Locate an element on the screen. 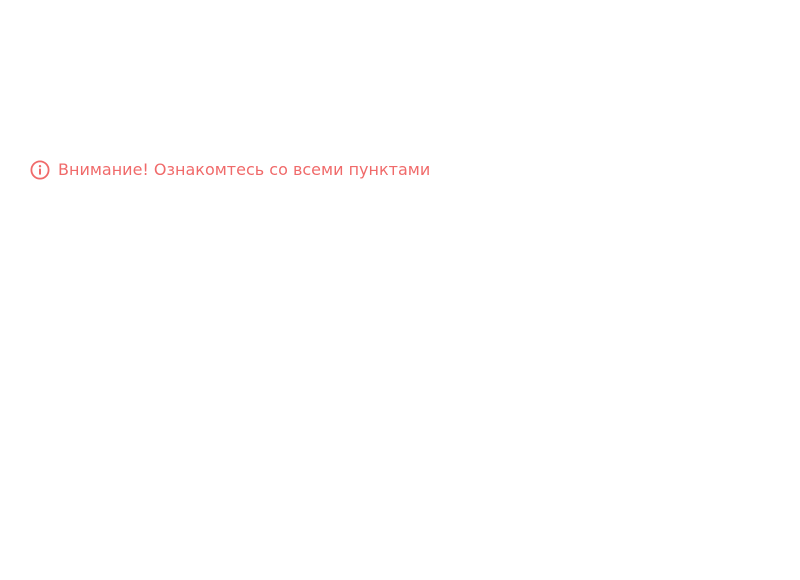  warning-message: Внимание! Ознакомтесь со всеми пунктами is located at coordinates (230, 170).